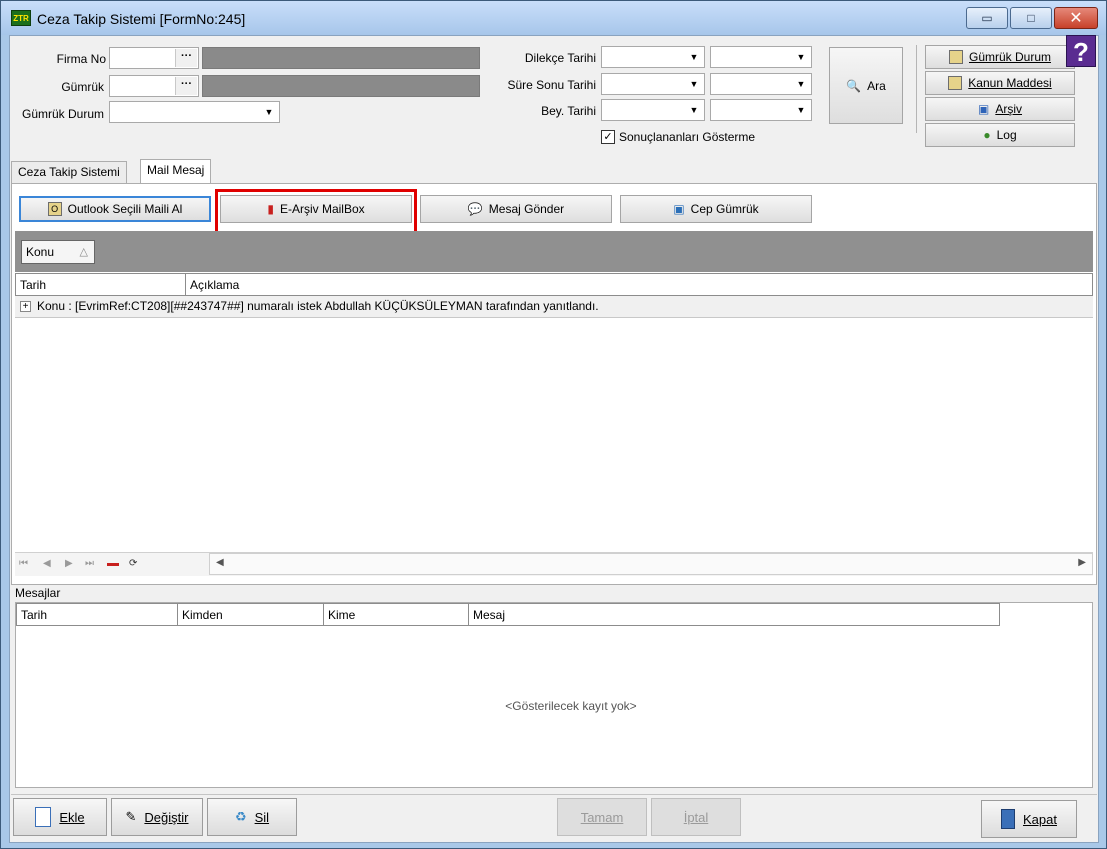 The image size is (1107, 849). I want to click on messages-label: Mesajlar, so click(38, 593).